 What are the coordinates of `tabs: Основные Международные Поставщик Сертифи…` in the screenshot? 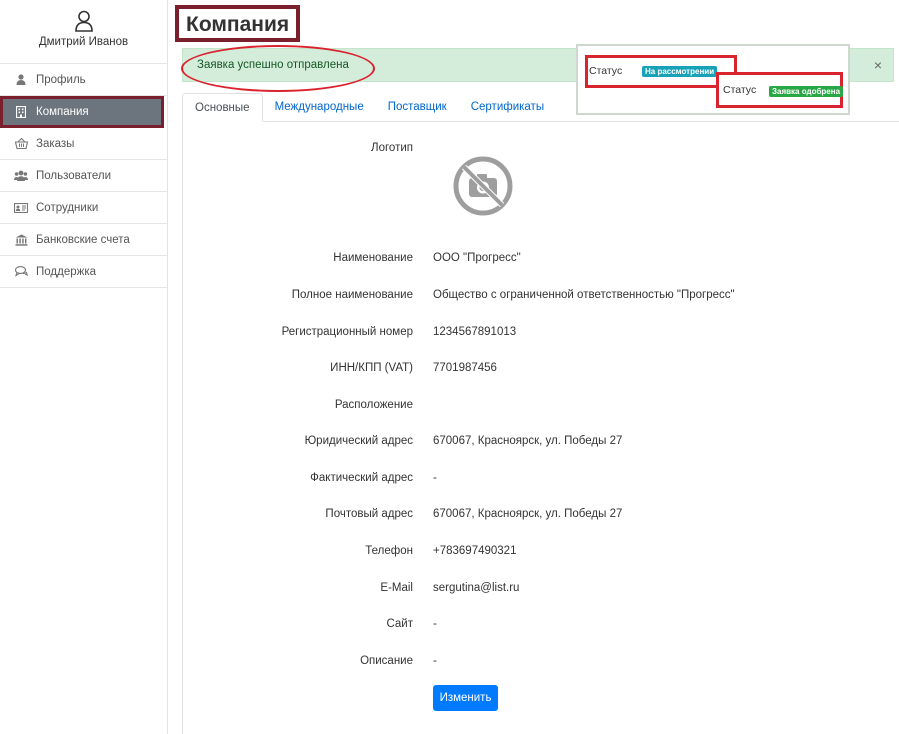 It's located at (540, 107).